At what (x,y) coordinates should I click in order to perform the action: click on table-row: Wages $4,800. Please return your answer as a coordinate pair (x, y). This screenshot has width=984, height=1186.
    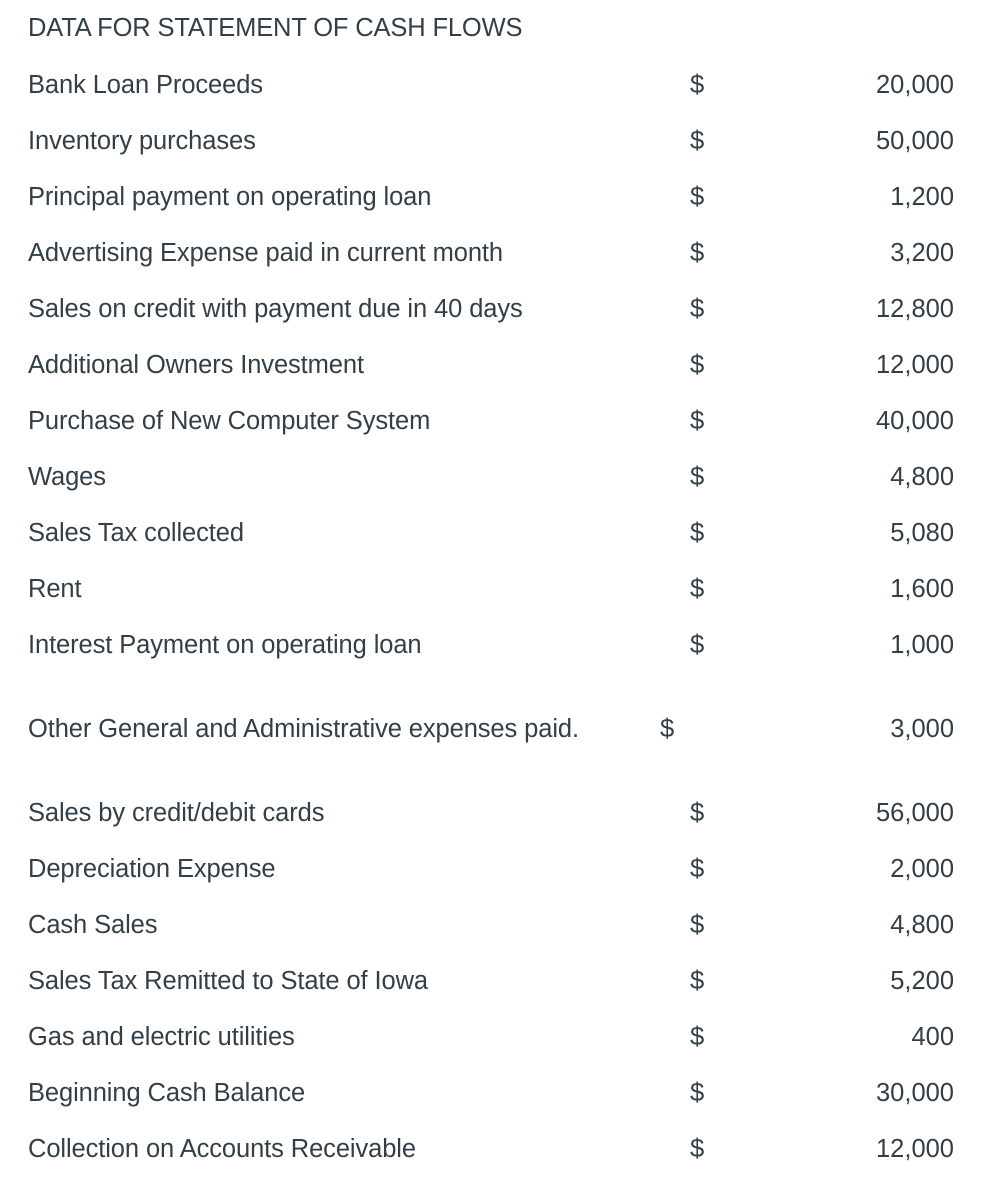
    Looking at the image, I should click on (492, 477).